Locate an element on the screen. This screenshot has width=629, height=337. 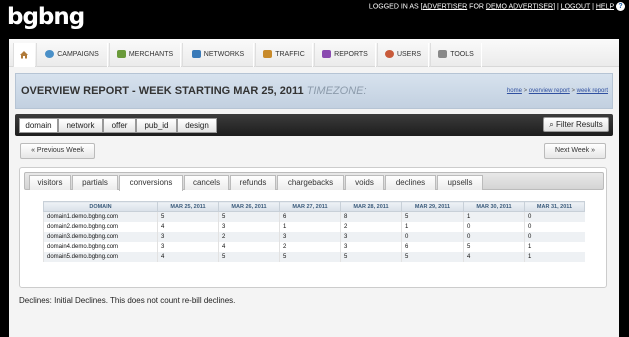
logged-in-label: LOGGED IN AS [ is located at coordinates (395, 7).